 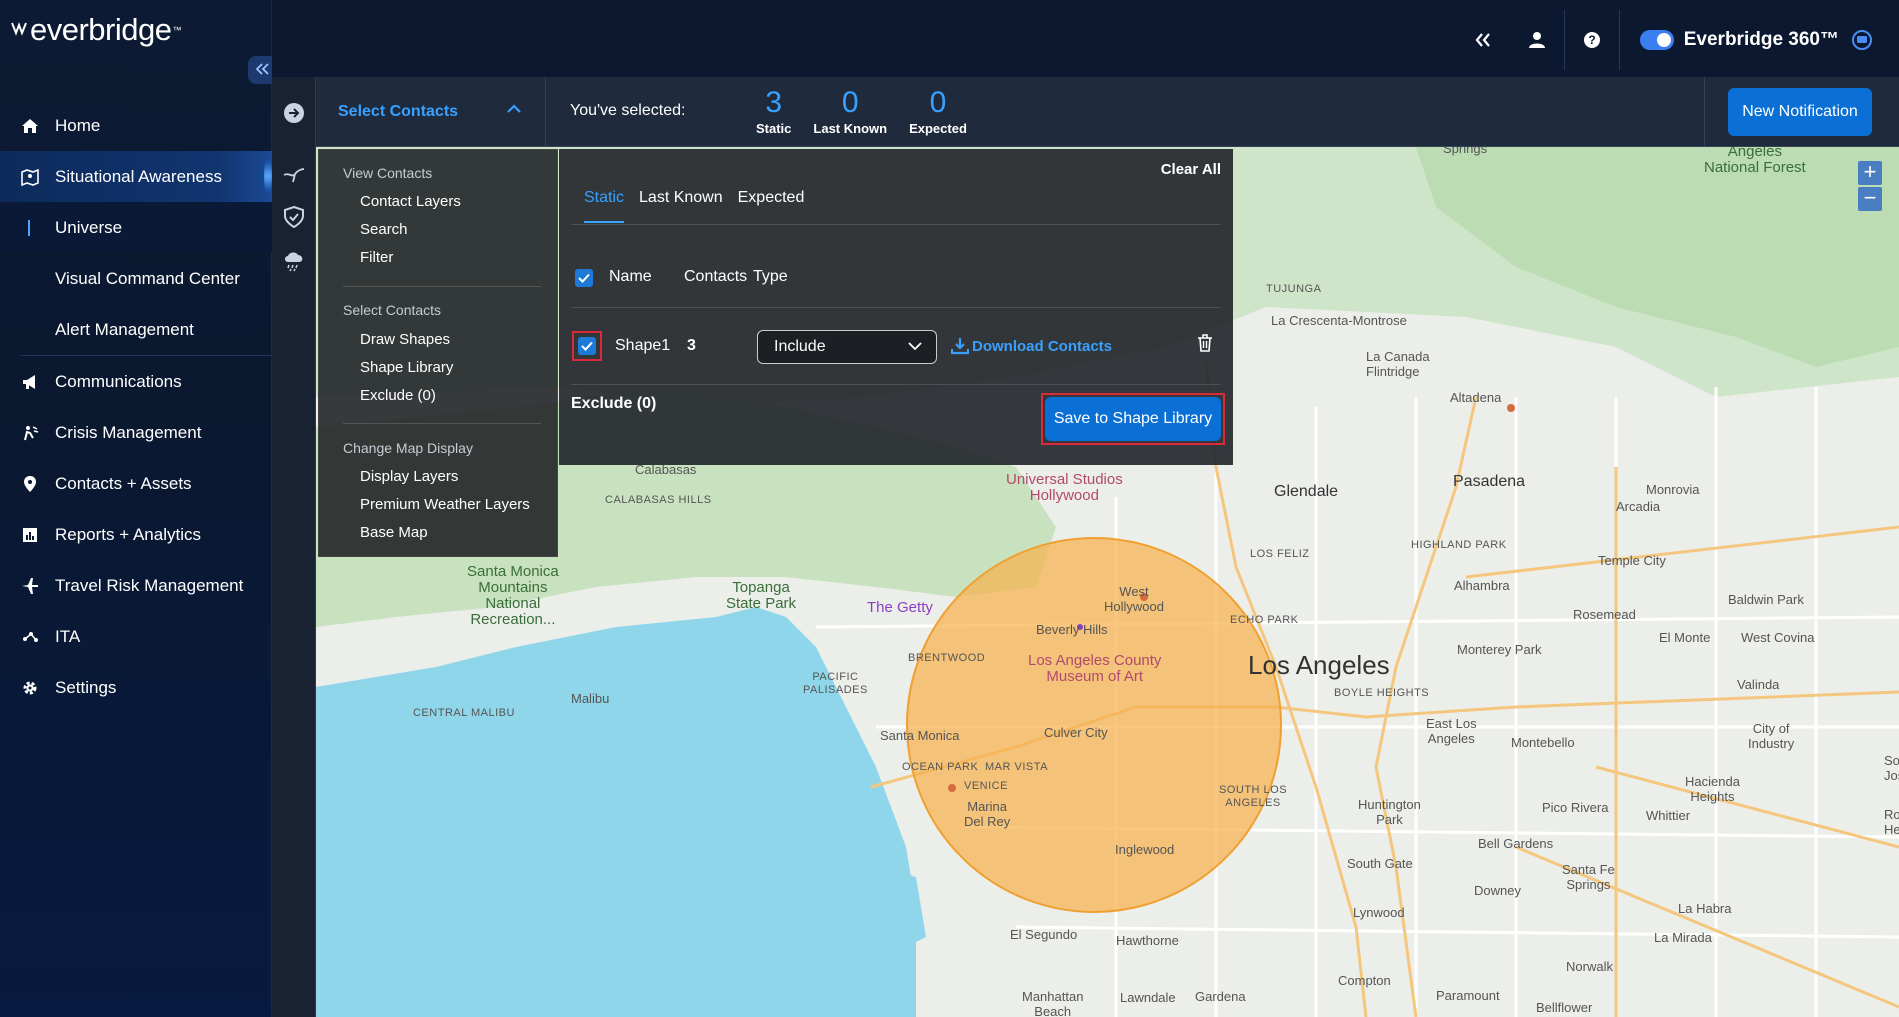 What do you see at coordinates (1891, 768) in the screenshot?
I see `map-label-south-san-jose: South Sa Jose Hil` at bounding box center [1891, 768].